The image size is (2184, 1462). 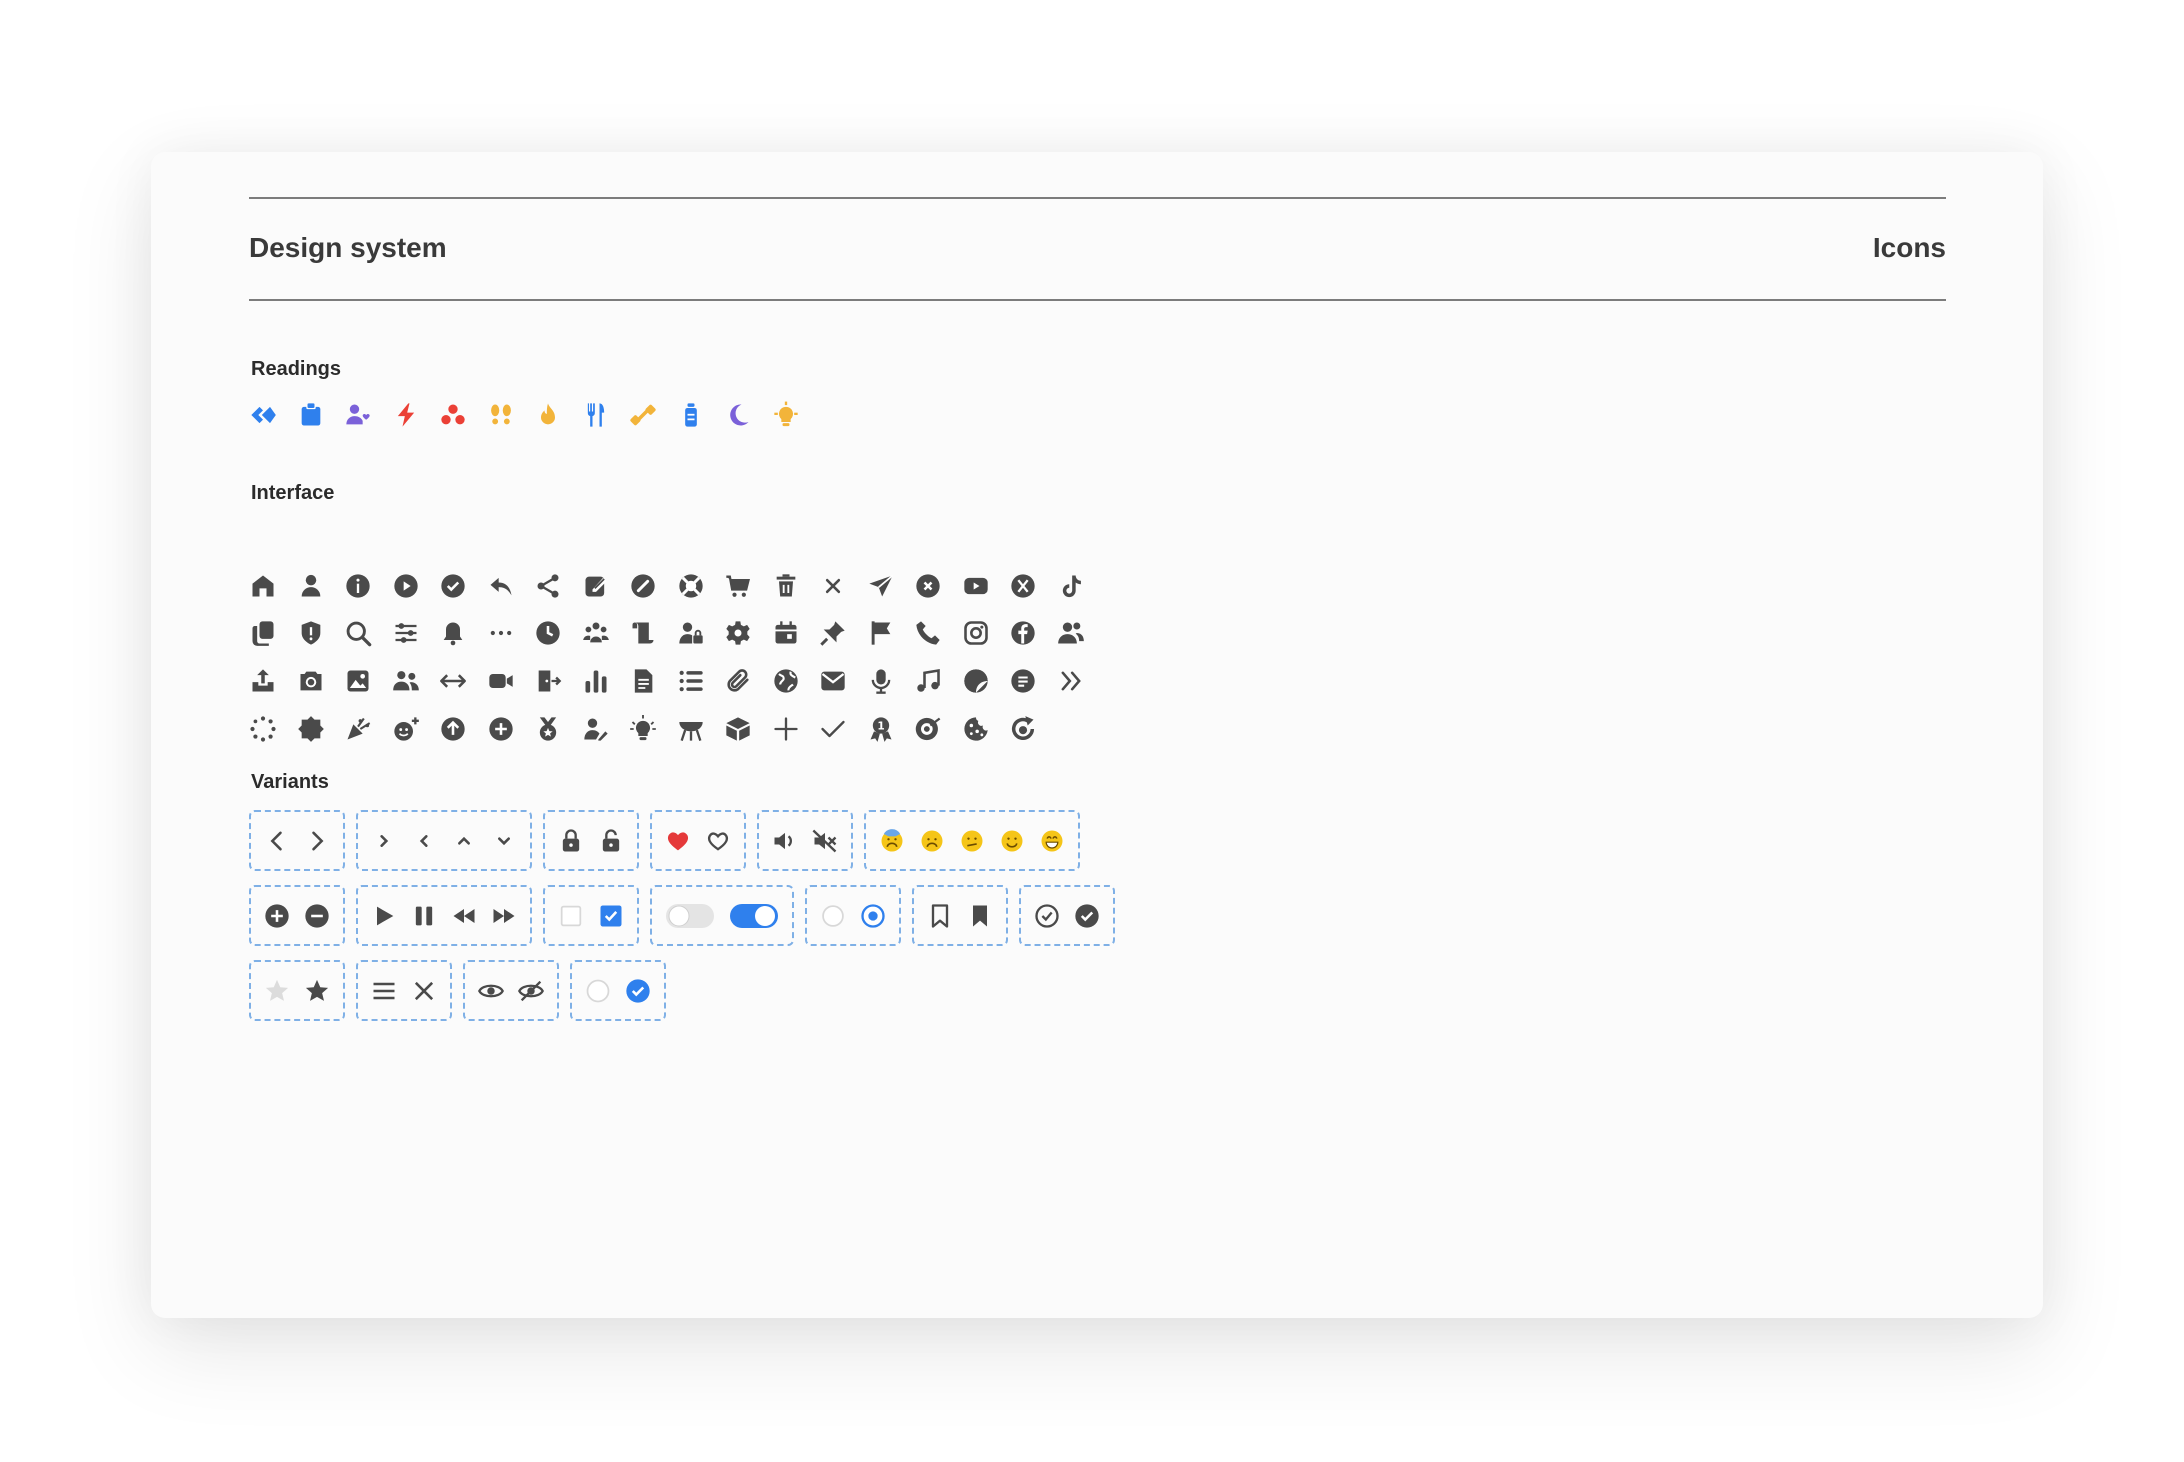 What do you see at coordinates (598, 991) in the screenshot?
I see `round-empty-icon` at bounding box center [598, 991].